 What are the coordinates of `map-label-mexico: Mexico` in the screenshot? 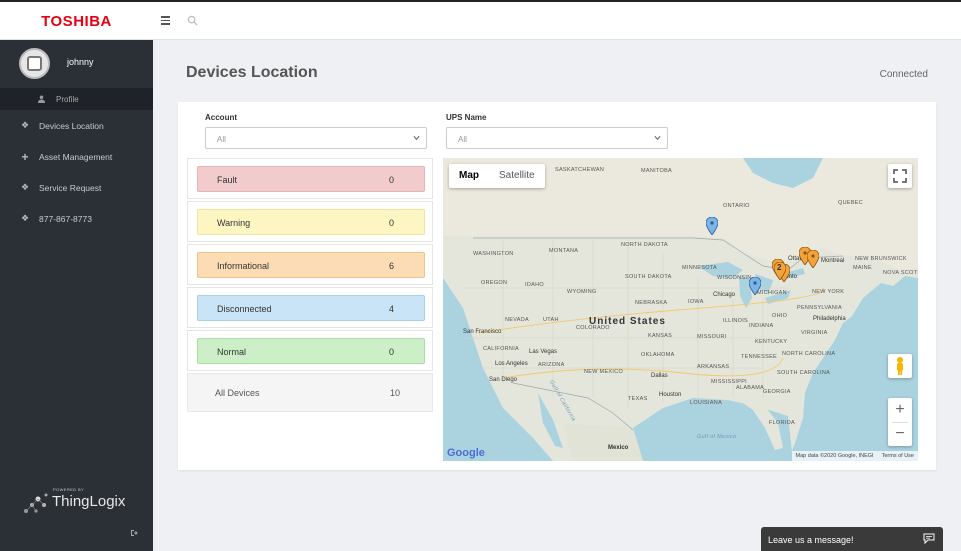 It's located at (618, 448).